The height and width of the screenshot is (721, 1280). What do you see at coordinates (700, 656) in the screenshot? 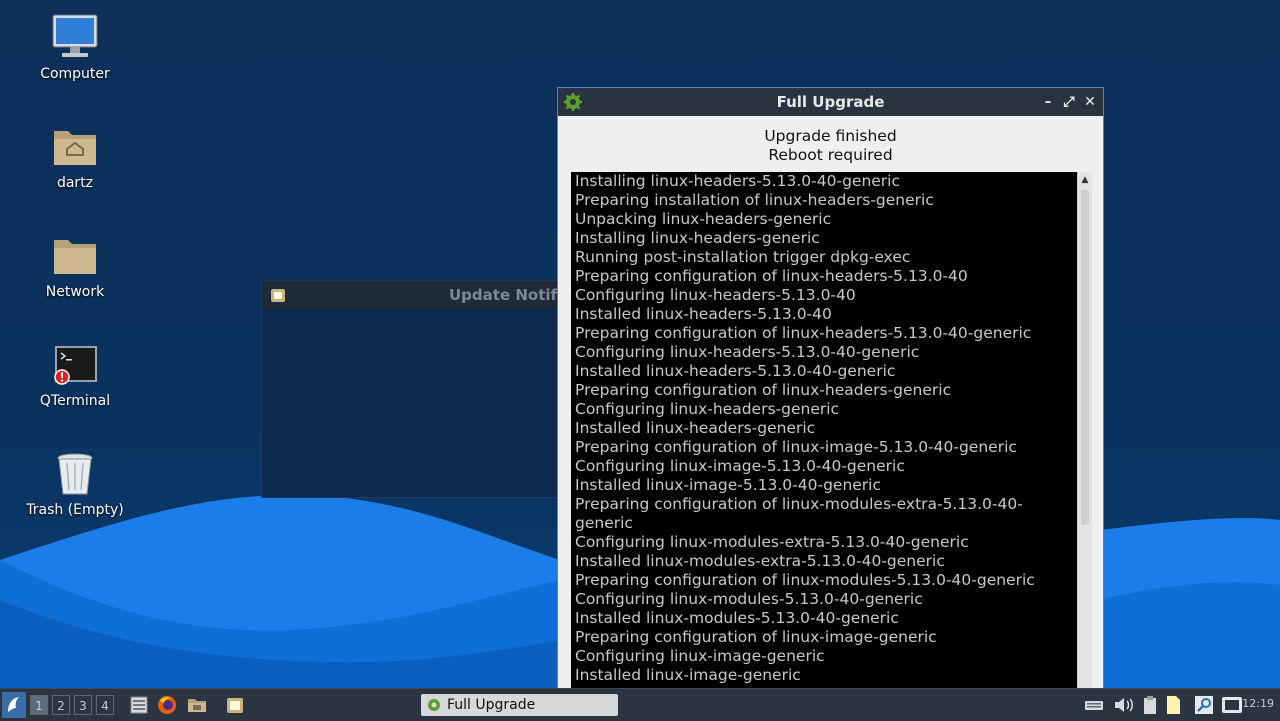
I see `log-line: Configuring linux-image-generic` at bounding box center [700, 656].